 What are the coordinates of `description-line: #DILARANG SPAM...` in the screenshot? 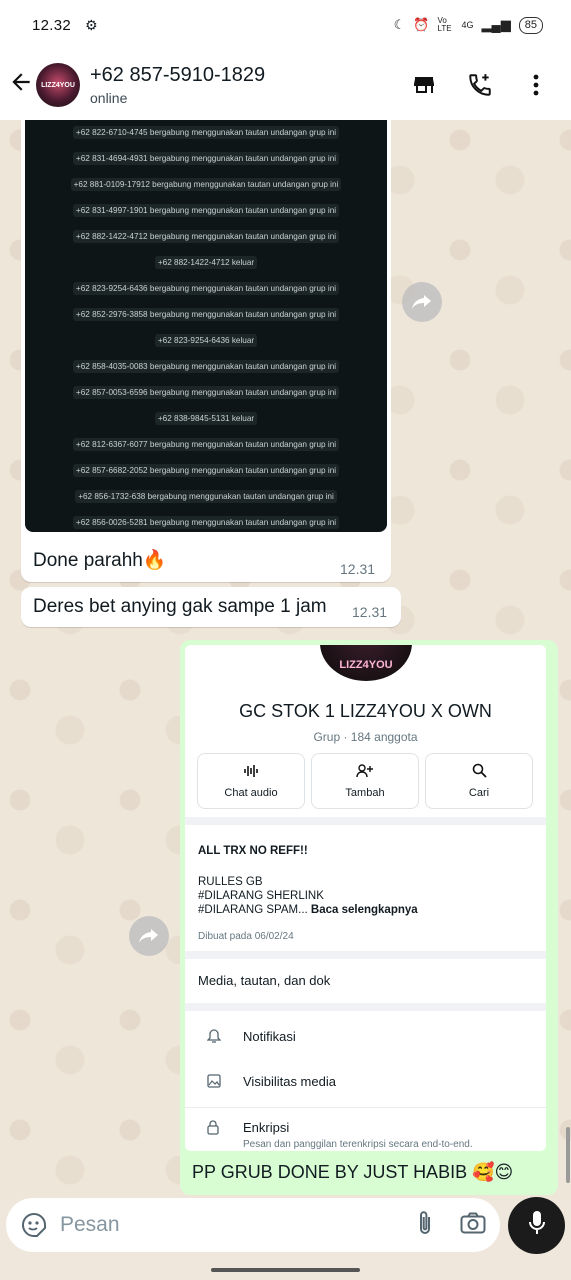 It's located at (253, 910).